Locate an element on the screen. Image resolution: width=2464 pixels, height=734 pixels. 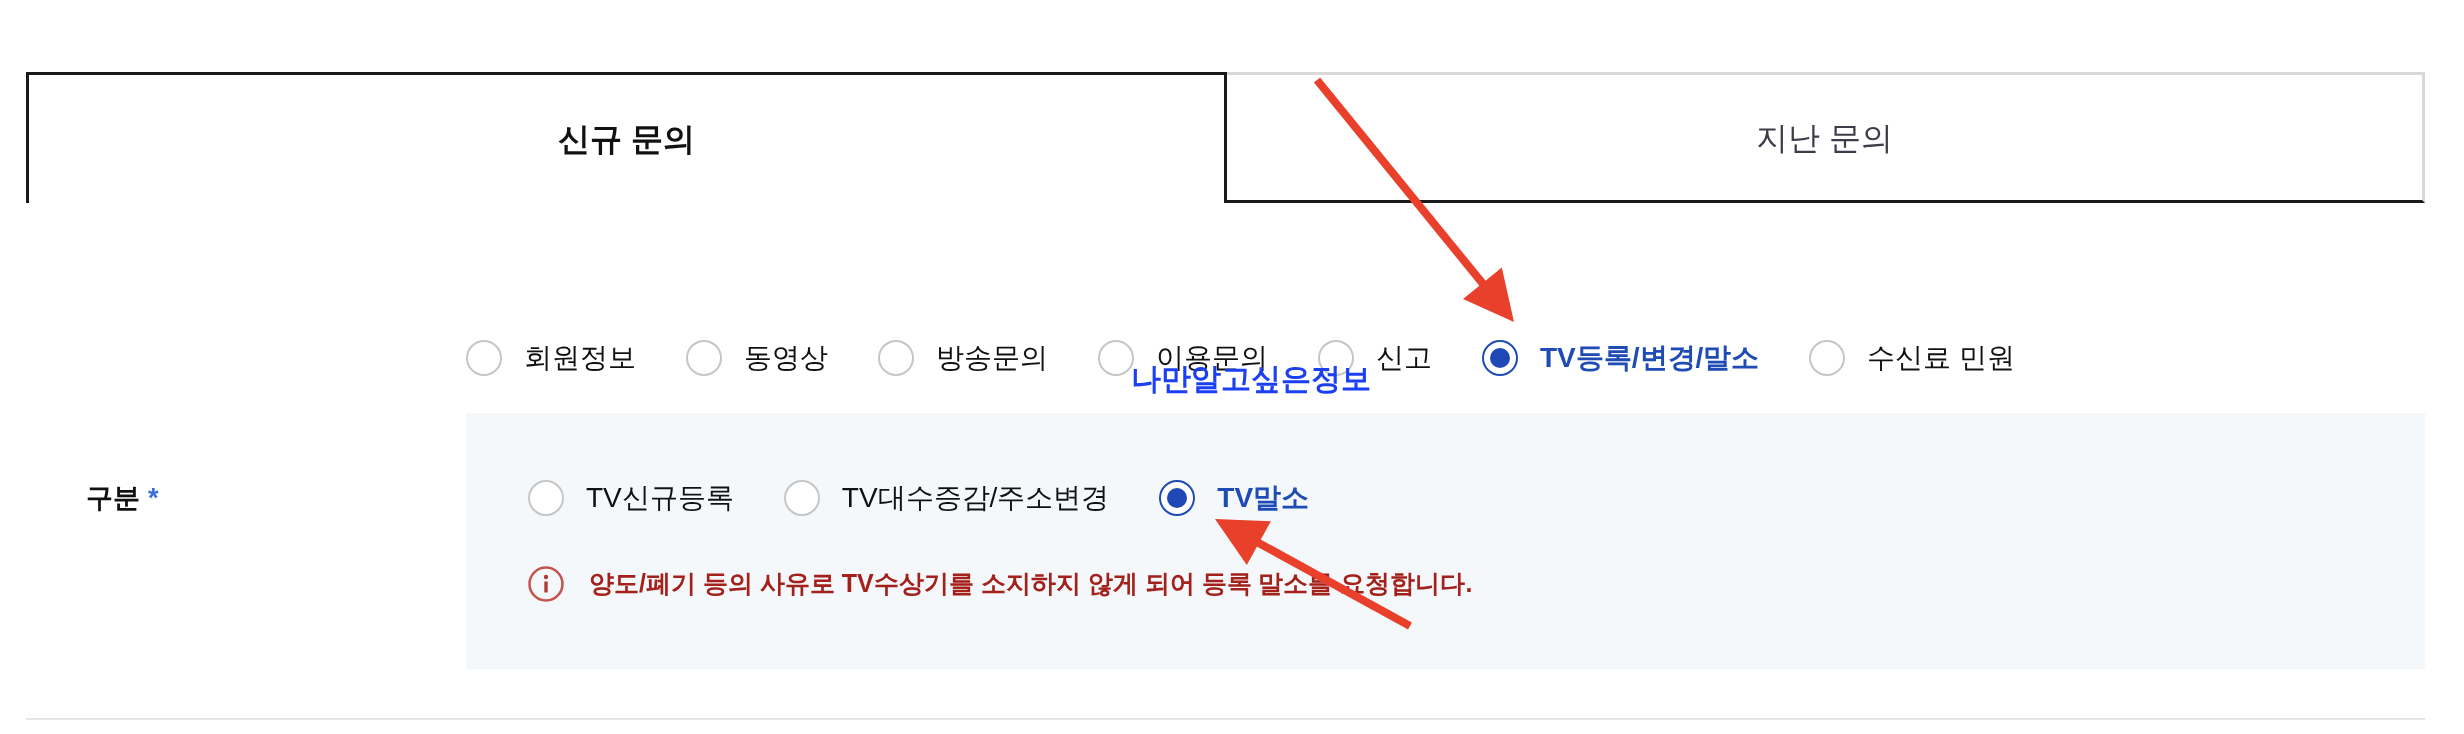
option-label: 동영상 is located at coordinates (786, 358).